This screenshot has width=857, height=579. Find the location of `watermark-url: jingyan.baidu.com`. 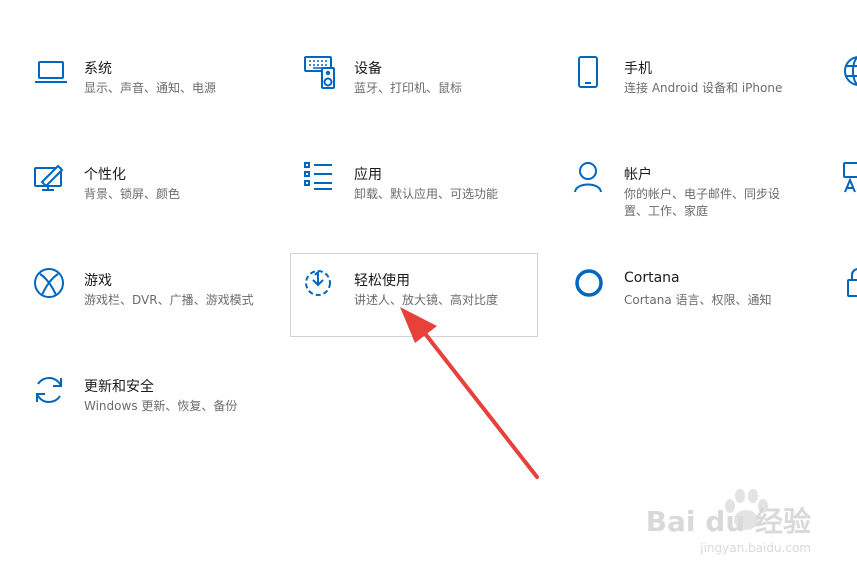

watermark-url: jingyan.baidu.com is located at coordinates (755, 548).